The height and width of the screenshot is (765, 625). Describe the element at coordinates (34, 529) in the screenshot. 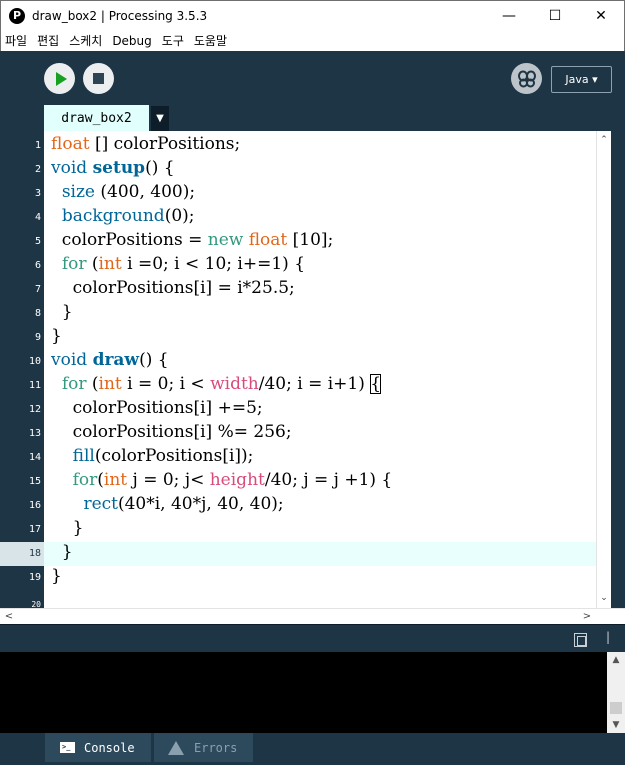

I see `line-number: 17` at that location.